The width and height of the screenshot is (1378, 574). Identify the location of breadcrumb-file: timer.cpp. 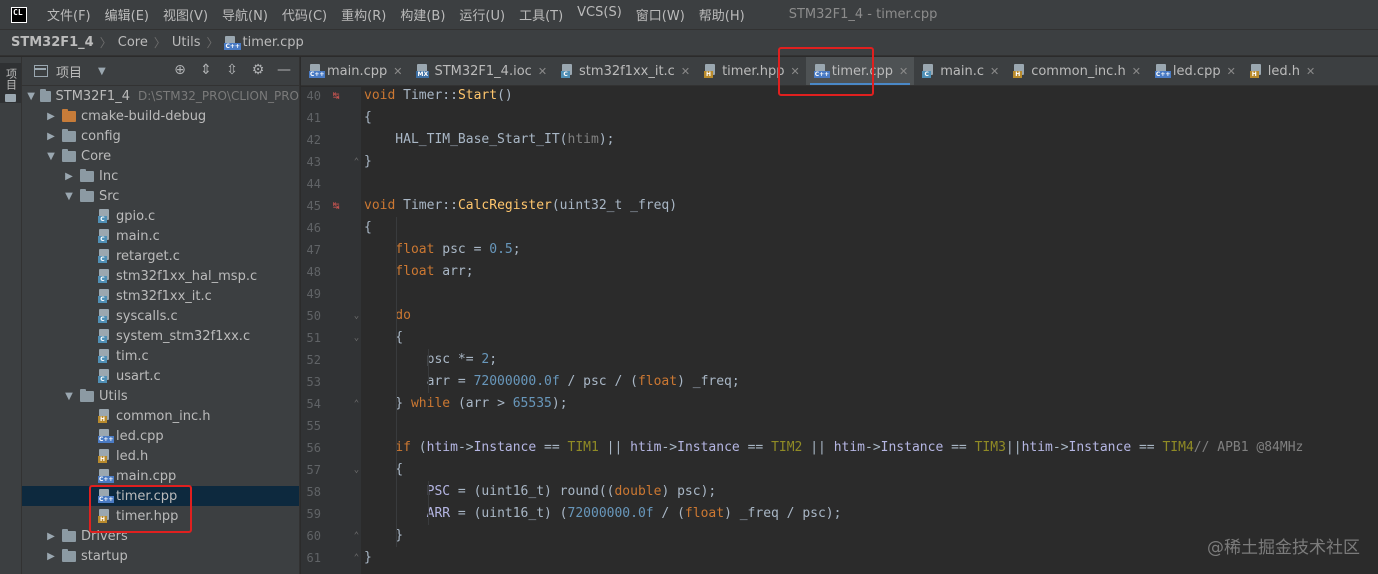
(272, 42).